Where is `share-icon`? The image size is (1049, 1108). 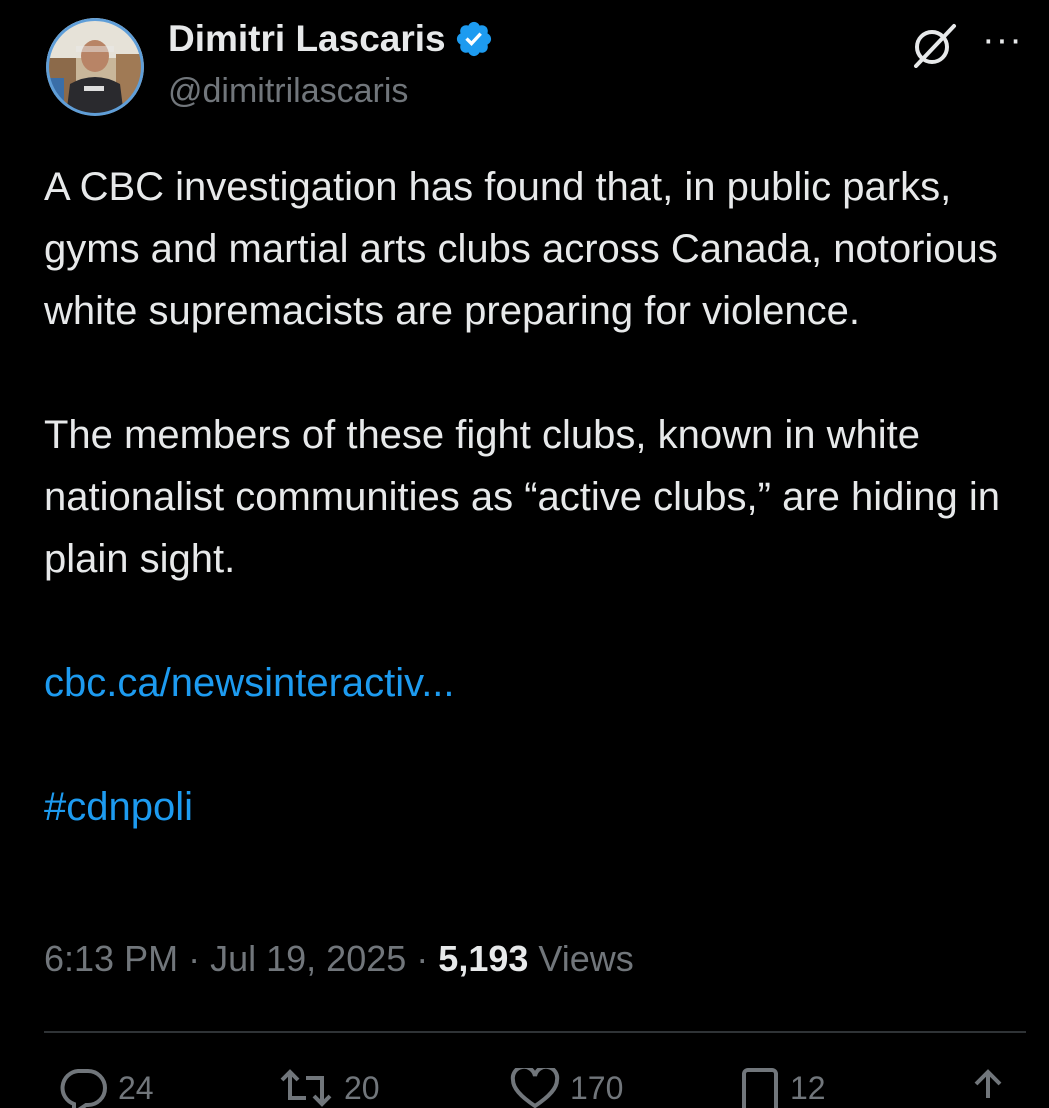
share-icon is located at coordinates (988, 1083).